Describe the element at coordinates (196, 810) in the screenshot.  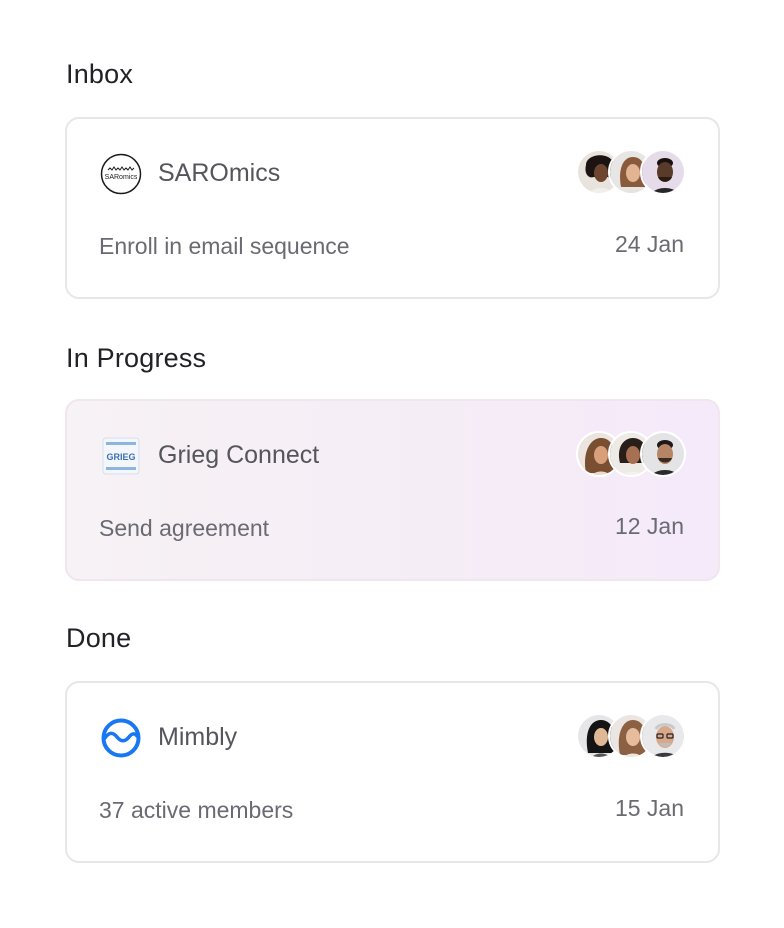
I see `task-description: 37 active members` at that location.